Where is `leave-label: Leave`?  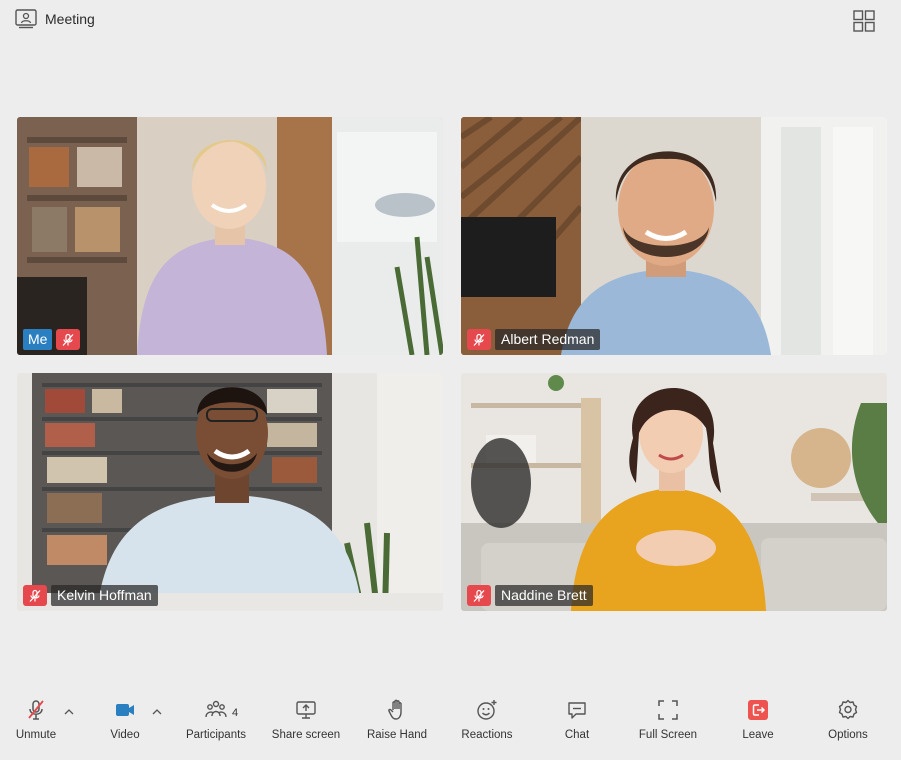
leave-label: Leave is located at coordinates (758, 735).